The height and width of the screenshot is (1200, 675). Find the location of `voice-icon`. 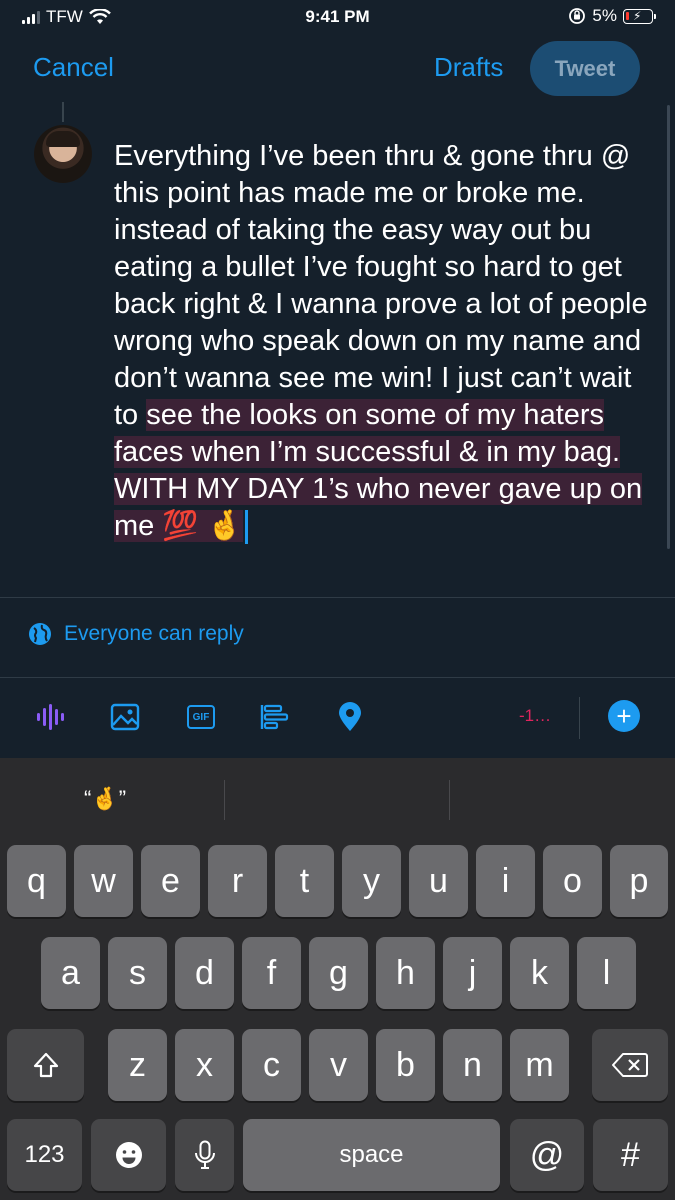

voice-icon is located at coordinates (50, 717).